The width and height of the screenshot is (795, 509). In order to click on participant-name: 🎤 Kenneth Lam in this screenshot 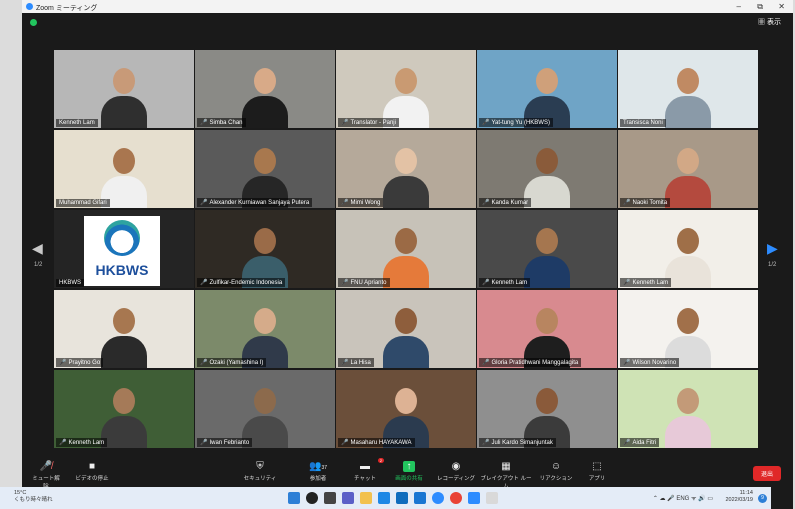, I will do `click(82, 442)`.